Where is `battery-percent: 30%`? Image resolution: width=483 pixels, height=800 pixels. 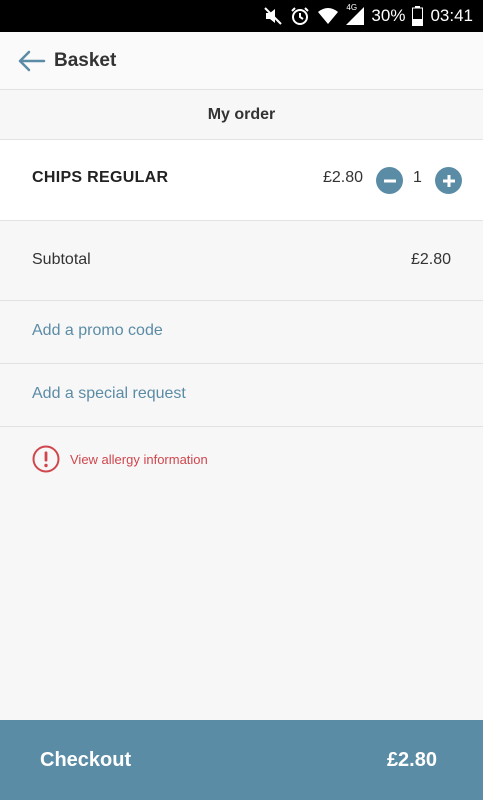 battery-percent: 30% is located at coordinates (388, 15).